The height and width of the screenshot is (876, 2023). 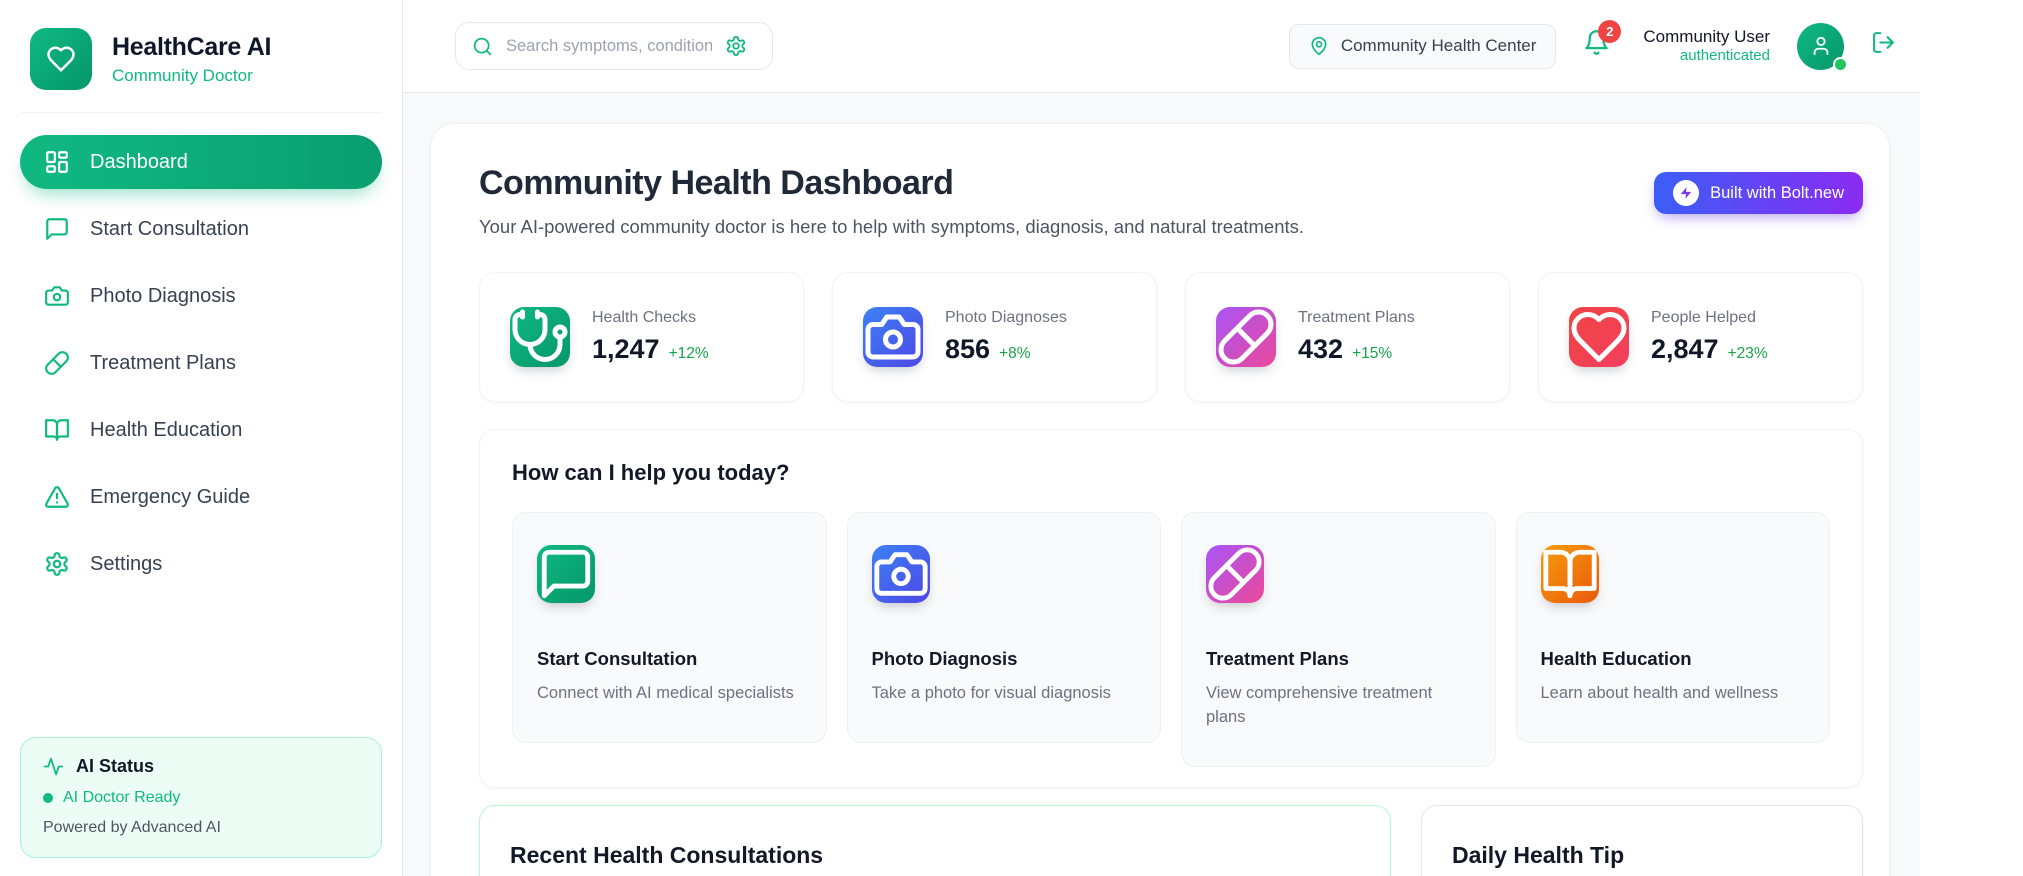 What do you see at coordinates (57, 497) in the screenshot?
I see `warning-icon` at bounding box center [57, 497].